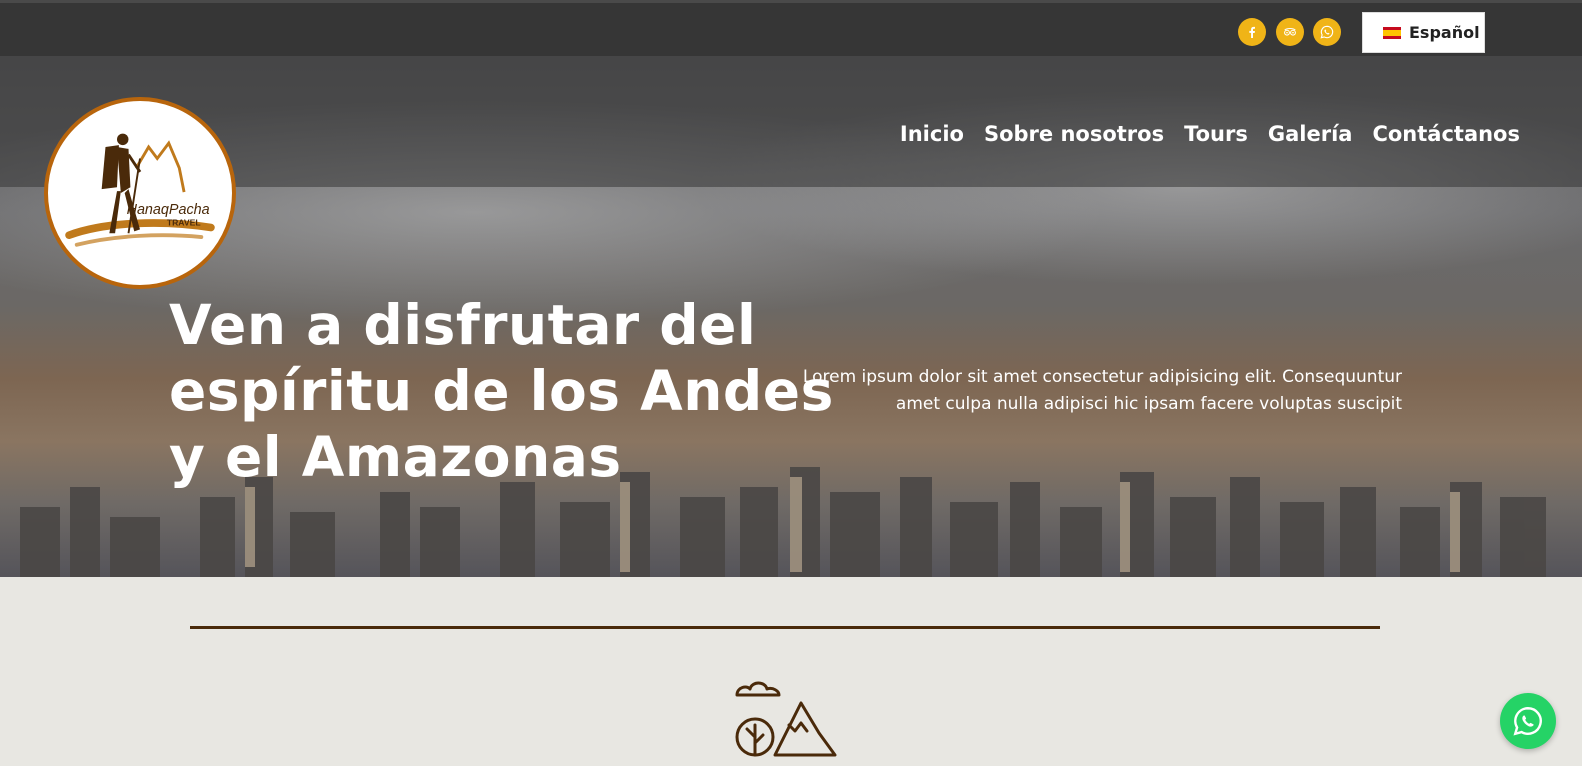 The width and height of the screenshot is (1582, 766). Describe the element at coordinates (1216, 134) in the screenshot. I see `nav-item-tours: Tours` at that location.